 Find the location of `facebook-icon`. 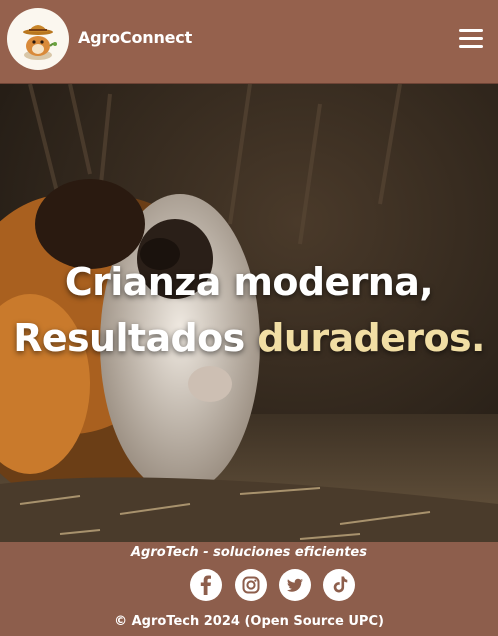

facebook-icon is located at coordinates (206, 585).